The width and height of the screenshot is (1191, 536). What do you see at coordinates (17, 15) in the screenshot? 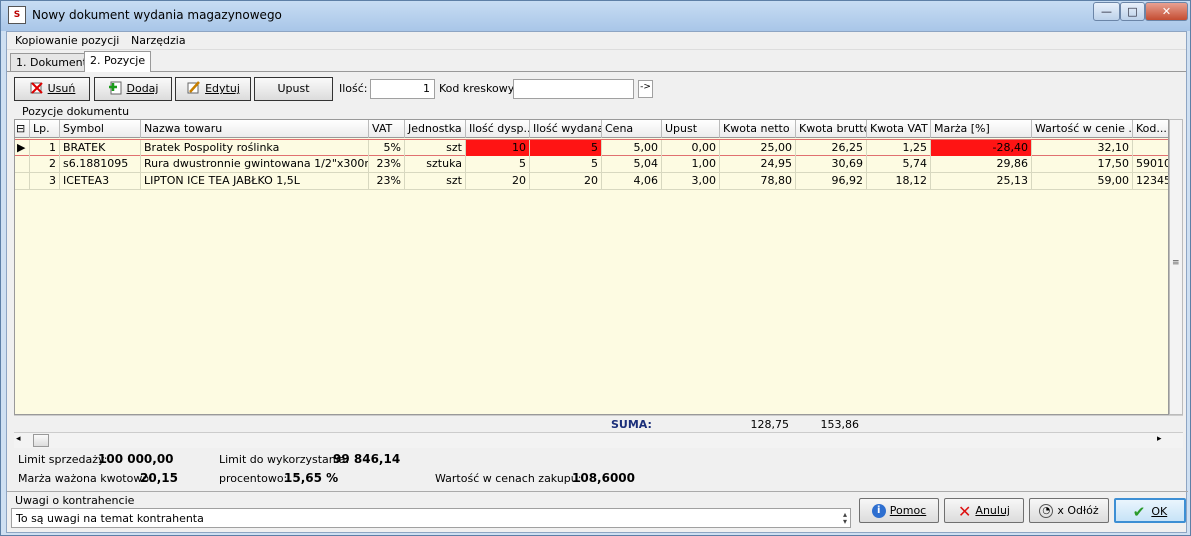
I see `app-icon: S` at bounding box center [17, 15].